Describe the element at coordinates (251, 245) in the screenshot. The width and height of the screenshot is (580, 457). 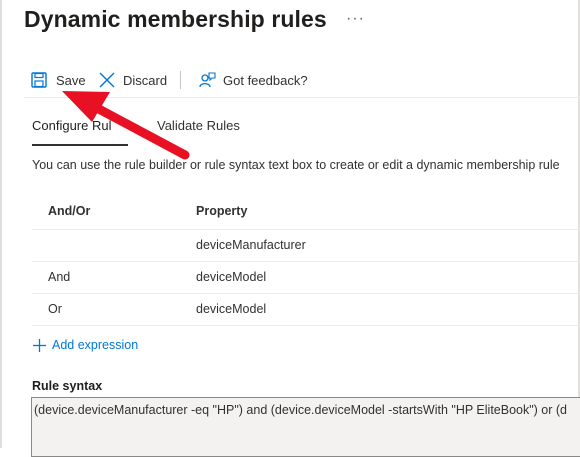
I see `property-cell: deviceManufacturer` at that location.